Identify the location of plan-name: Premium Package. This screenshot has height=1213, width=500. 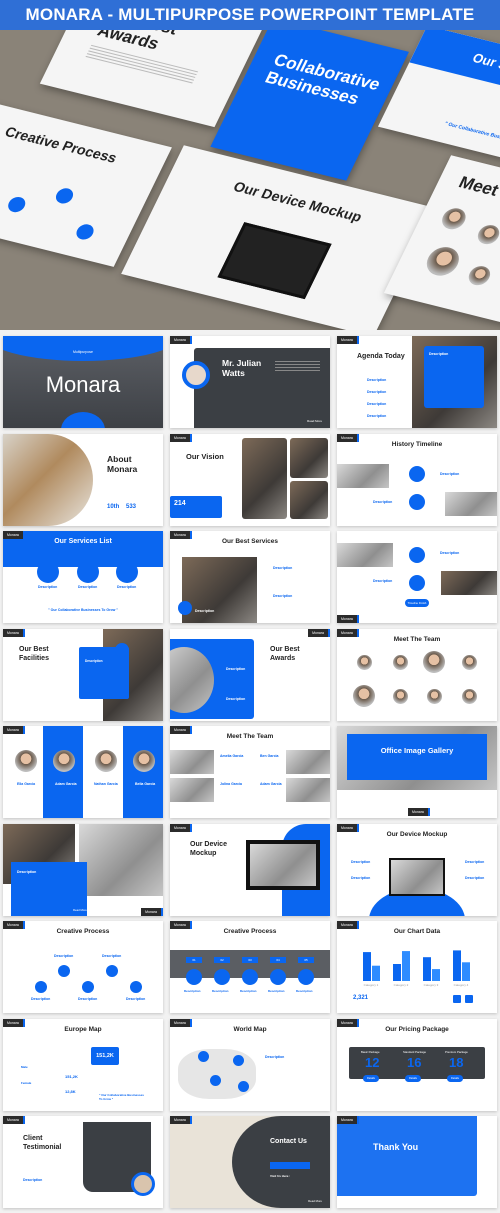
(456, 1051).